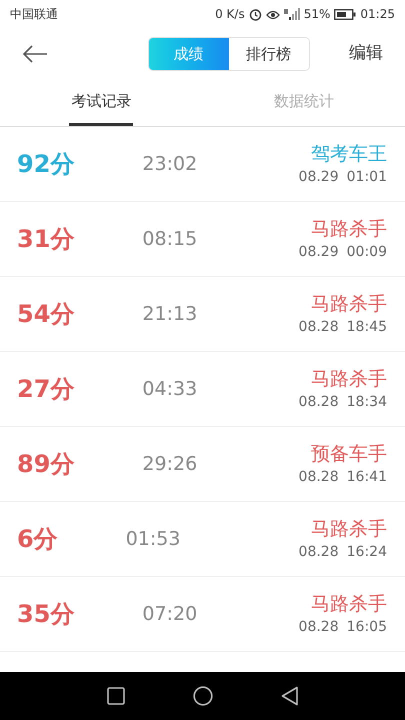 This screenshot has width=405, height=720. I want to click on record-row: 89分 29:26 预备车手 08.28 16:41, so click(202, 464).